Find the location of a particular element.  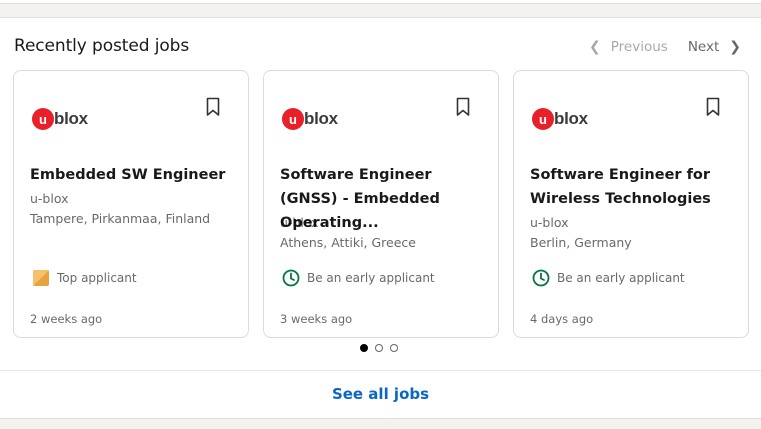

next-button: Next ❯ is located at coordinates (714, 47).